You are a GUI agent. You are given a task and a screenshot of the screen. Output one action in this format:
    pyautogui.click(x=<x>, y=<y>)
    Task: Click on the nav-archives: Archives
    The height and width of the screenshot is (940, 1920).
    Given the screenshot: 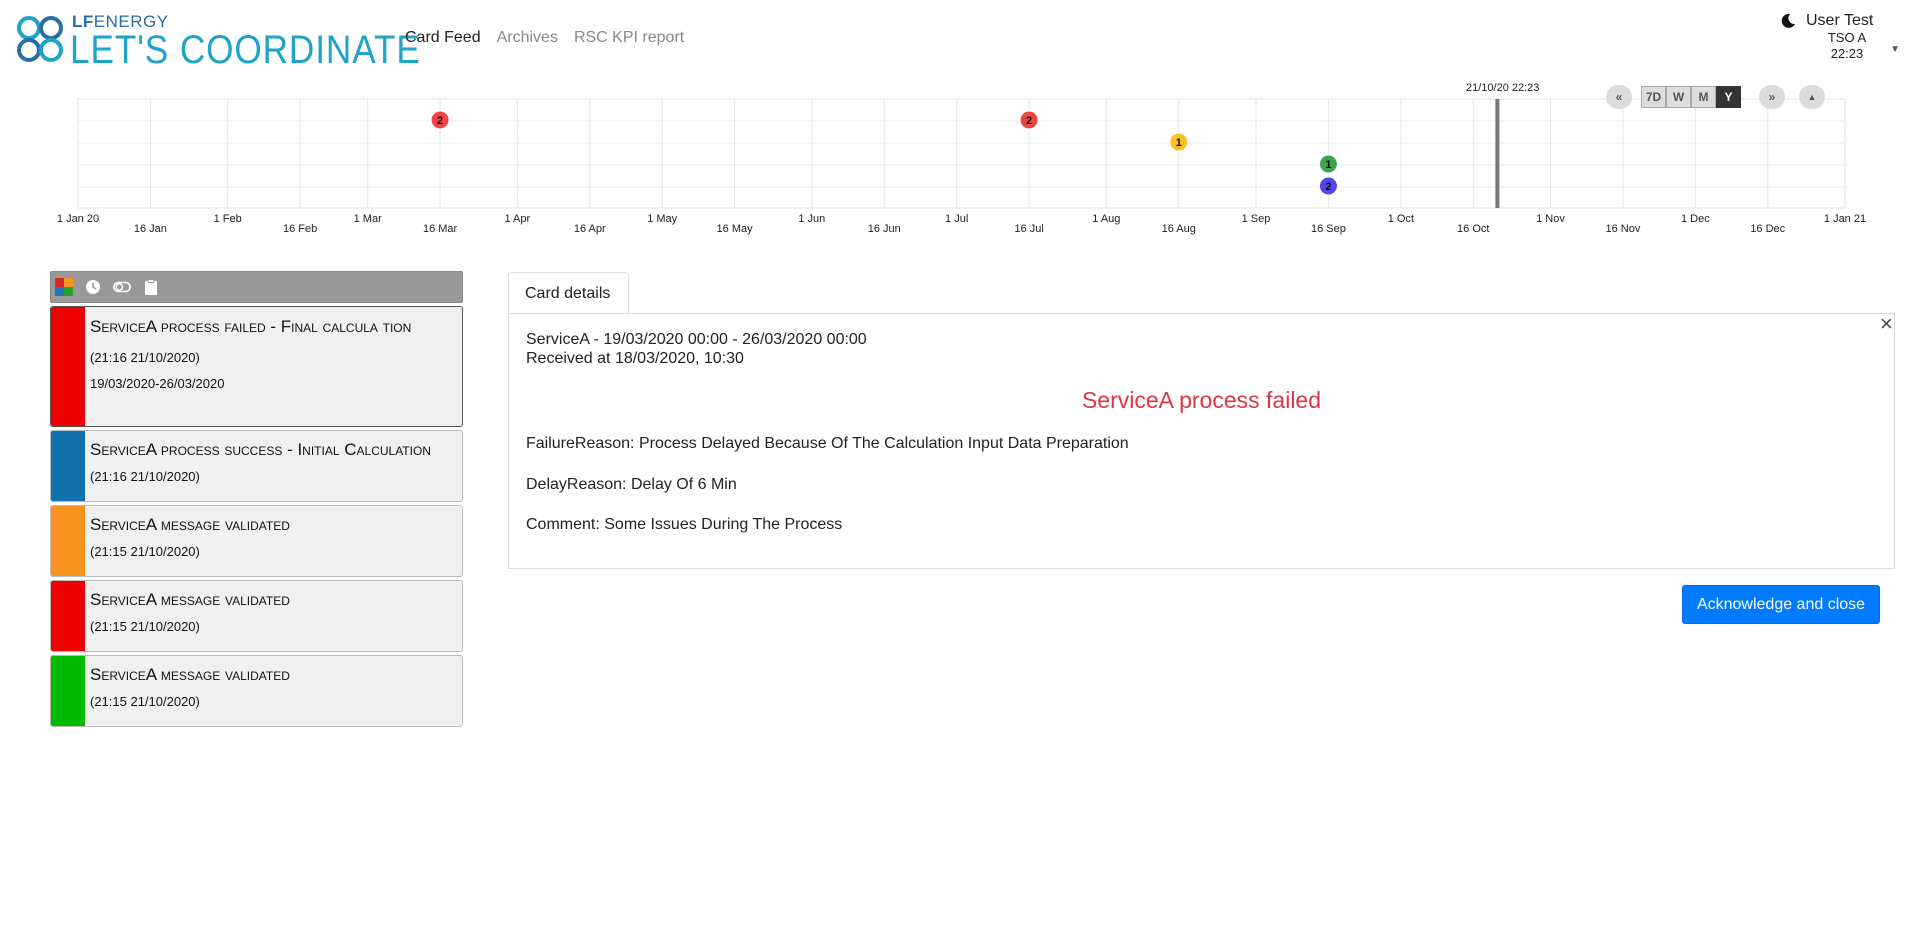 What is the action you would take?
    pyautogui.click(x=527, y=38)
    